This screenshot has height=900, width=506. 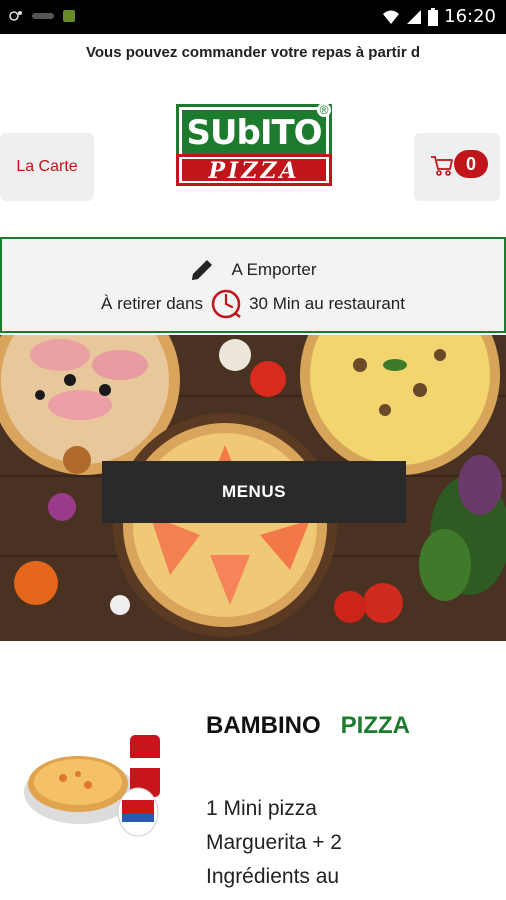 I want to click on order-mode-title: A Emporter, so click(x=274, y=269).